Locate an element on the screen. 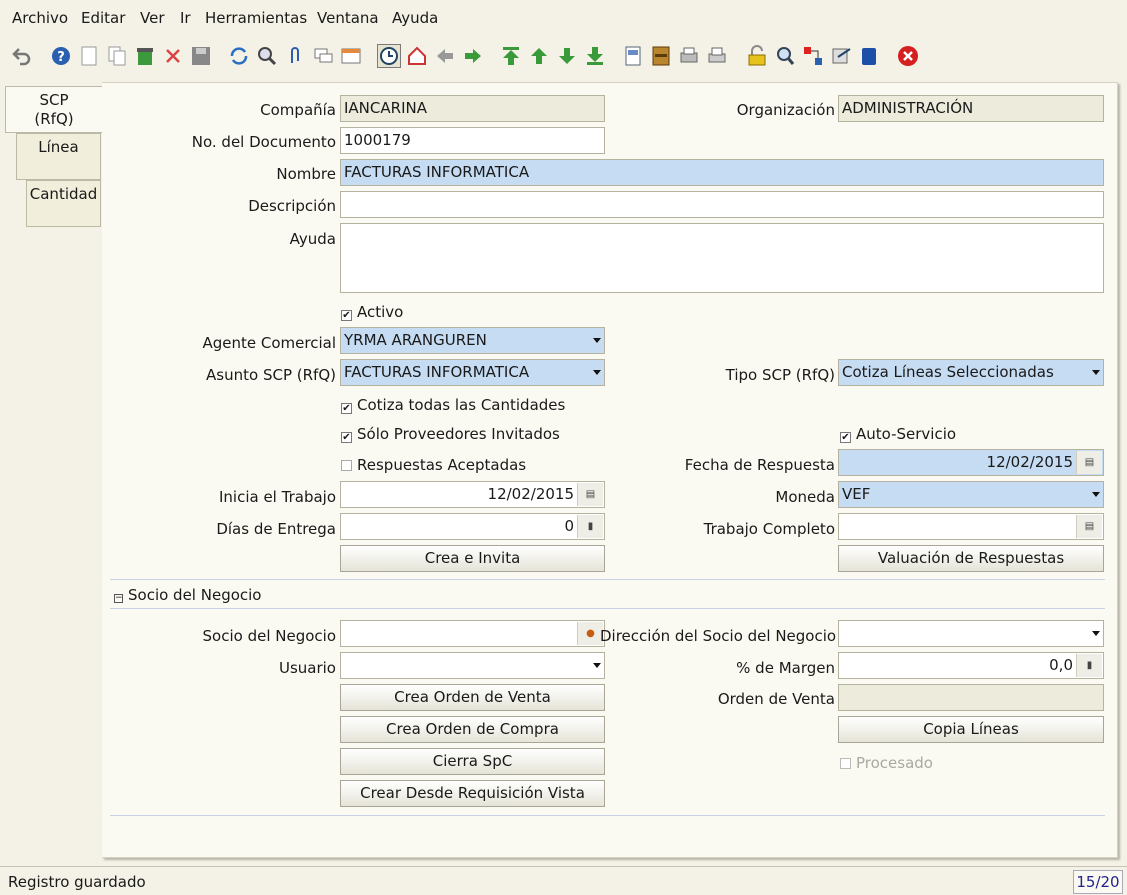  menu-ventana: Ventana is located at coordinates (348, 18).